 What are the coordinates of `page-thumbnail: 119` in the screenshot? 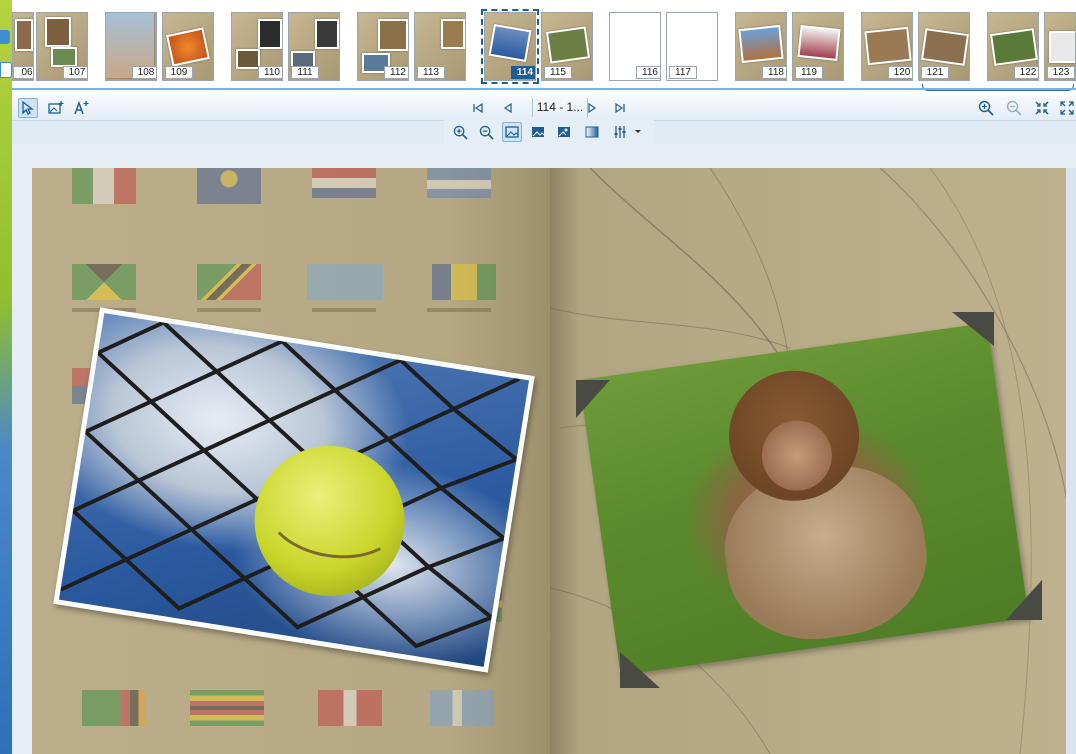 It's located at (818, 46).